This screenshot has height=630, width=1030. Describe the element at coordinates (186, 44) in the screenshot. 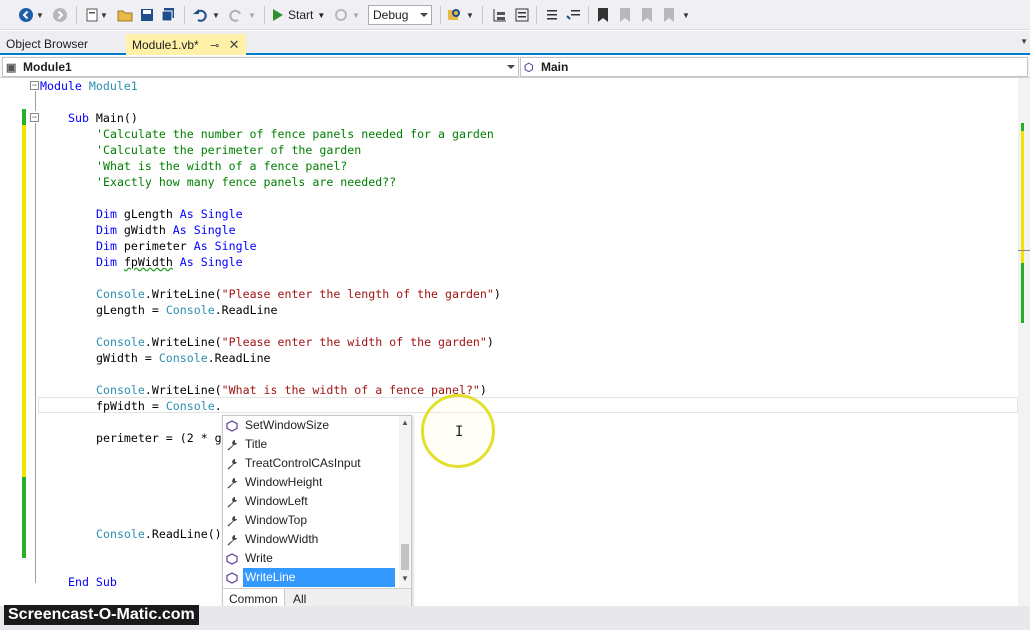

I see `tab-module1: Module1.vb* ⊸ ✕` at that location.